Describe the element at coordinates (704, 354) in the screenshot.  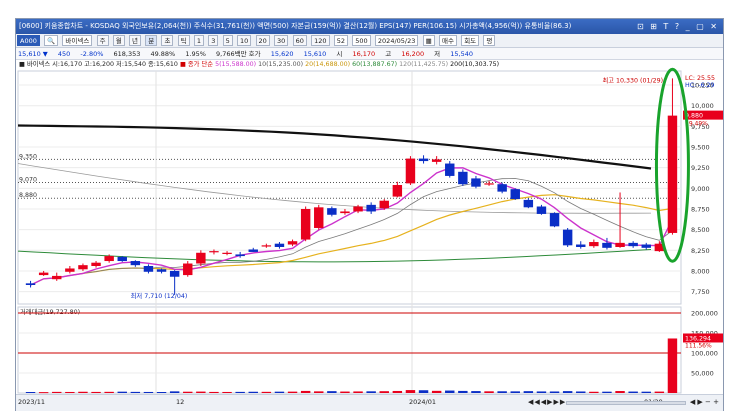
I see `volume-tick-2: 100,000` at that location.